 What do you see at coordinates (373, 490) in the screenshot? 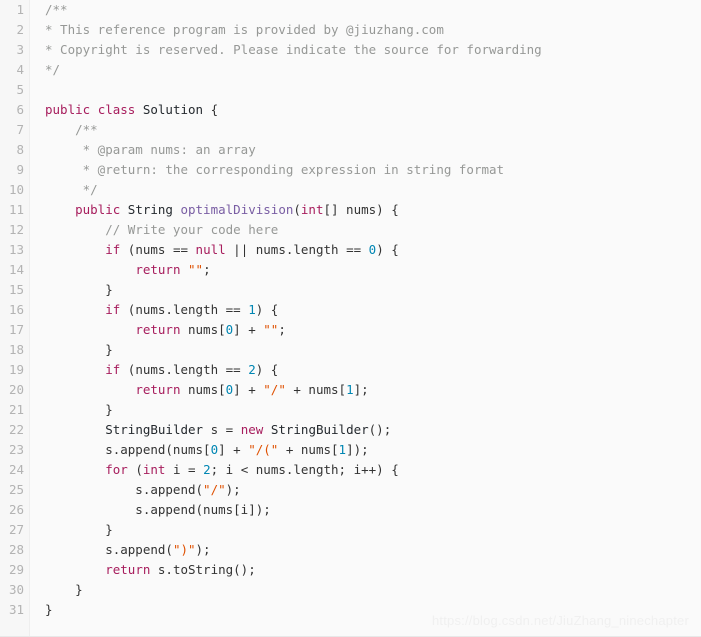
I see `code-line: s.append("/");` at bounding box center [373, 490].